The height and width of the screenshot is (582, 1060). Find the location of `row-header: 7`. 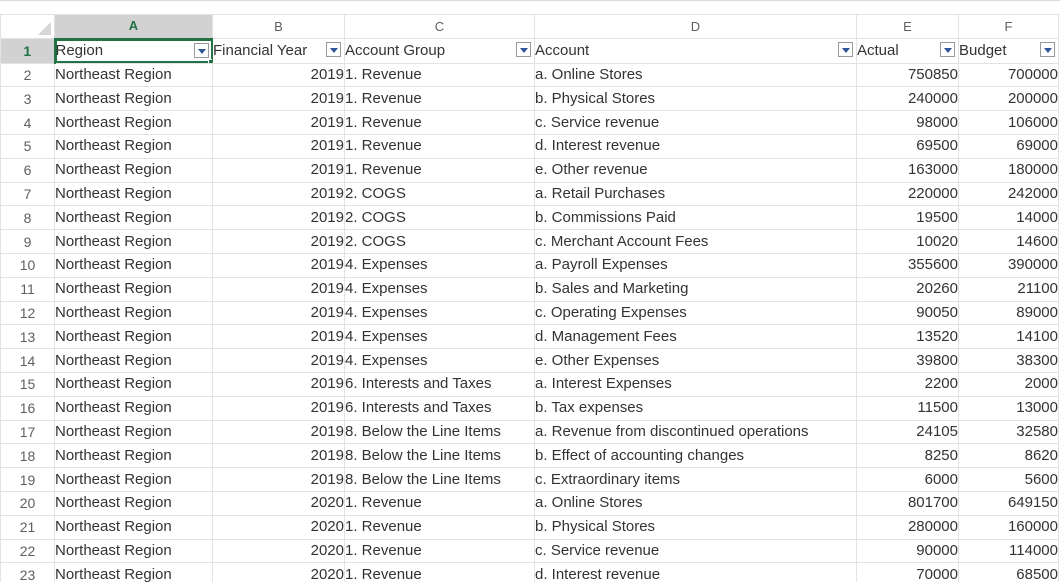

row-header: 7 is located at coordinates (27, 194).